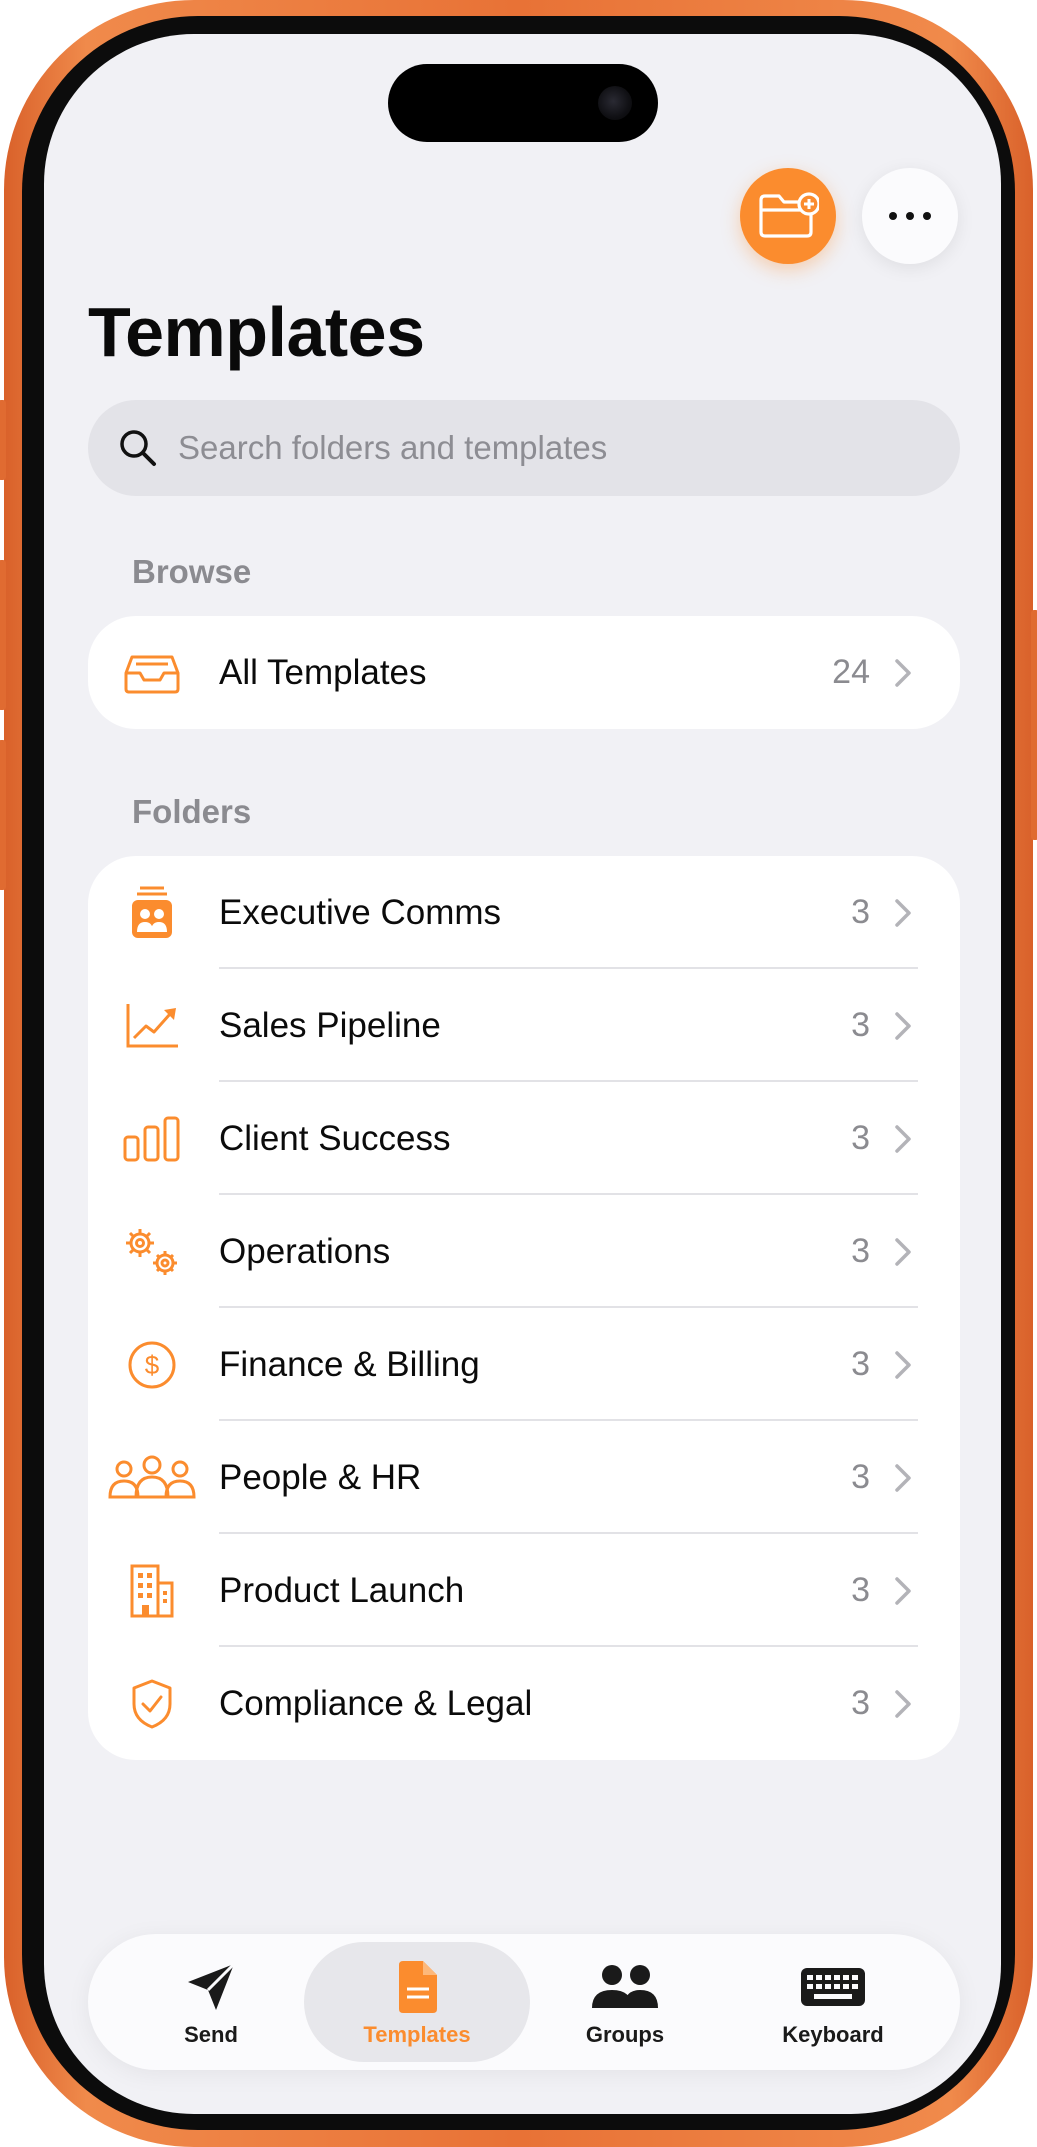  Describe the element at coordinates (3, 815) in the screenshot. I see `volume-down-button` at that location.